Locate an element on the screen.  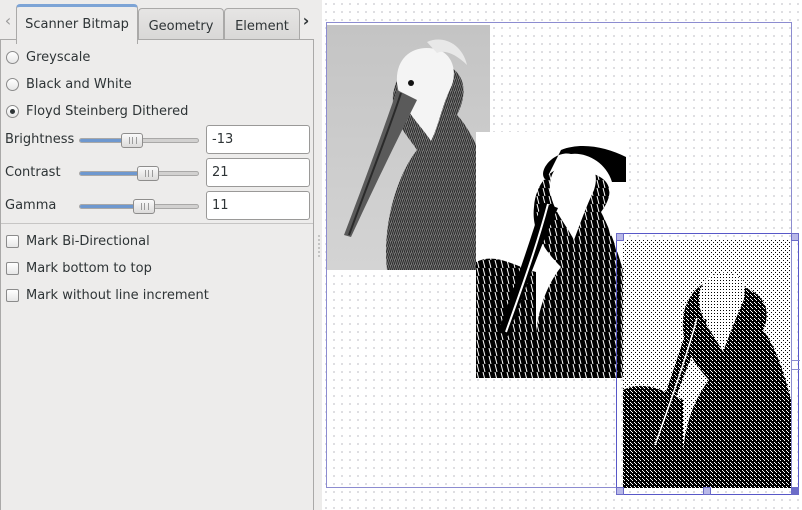
tab-geometry: Geometry is located at coordinates (181, 25).